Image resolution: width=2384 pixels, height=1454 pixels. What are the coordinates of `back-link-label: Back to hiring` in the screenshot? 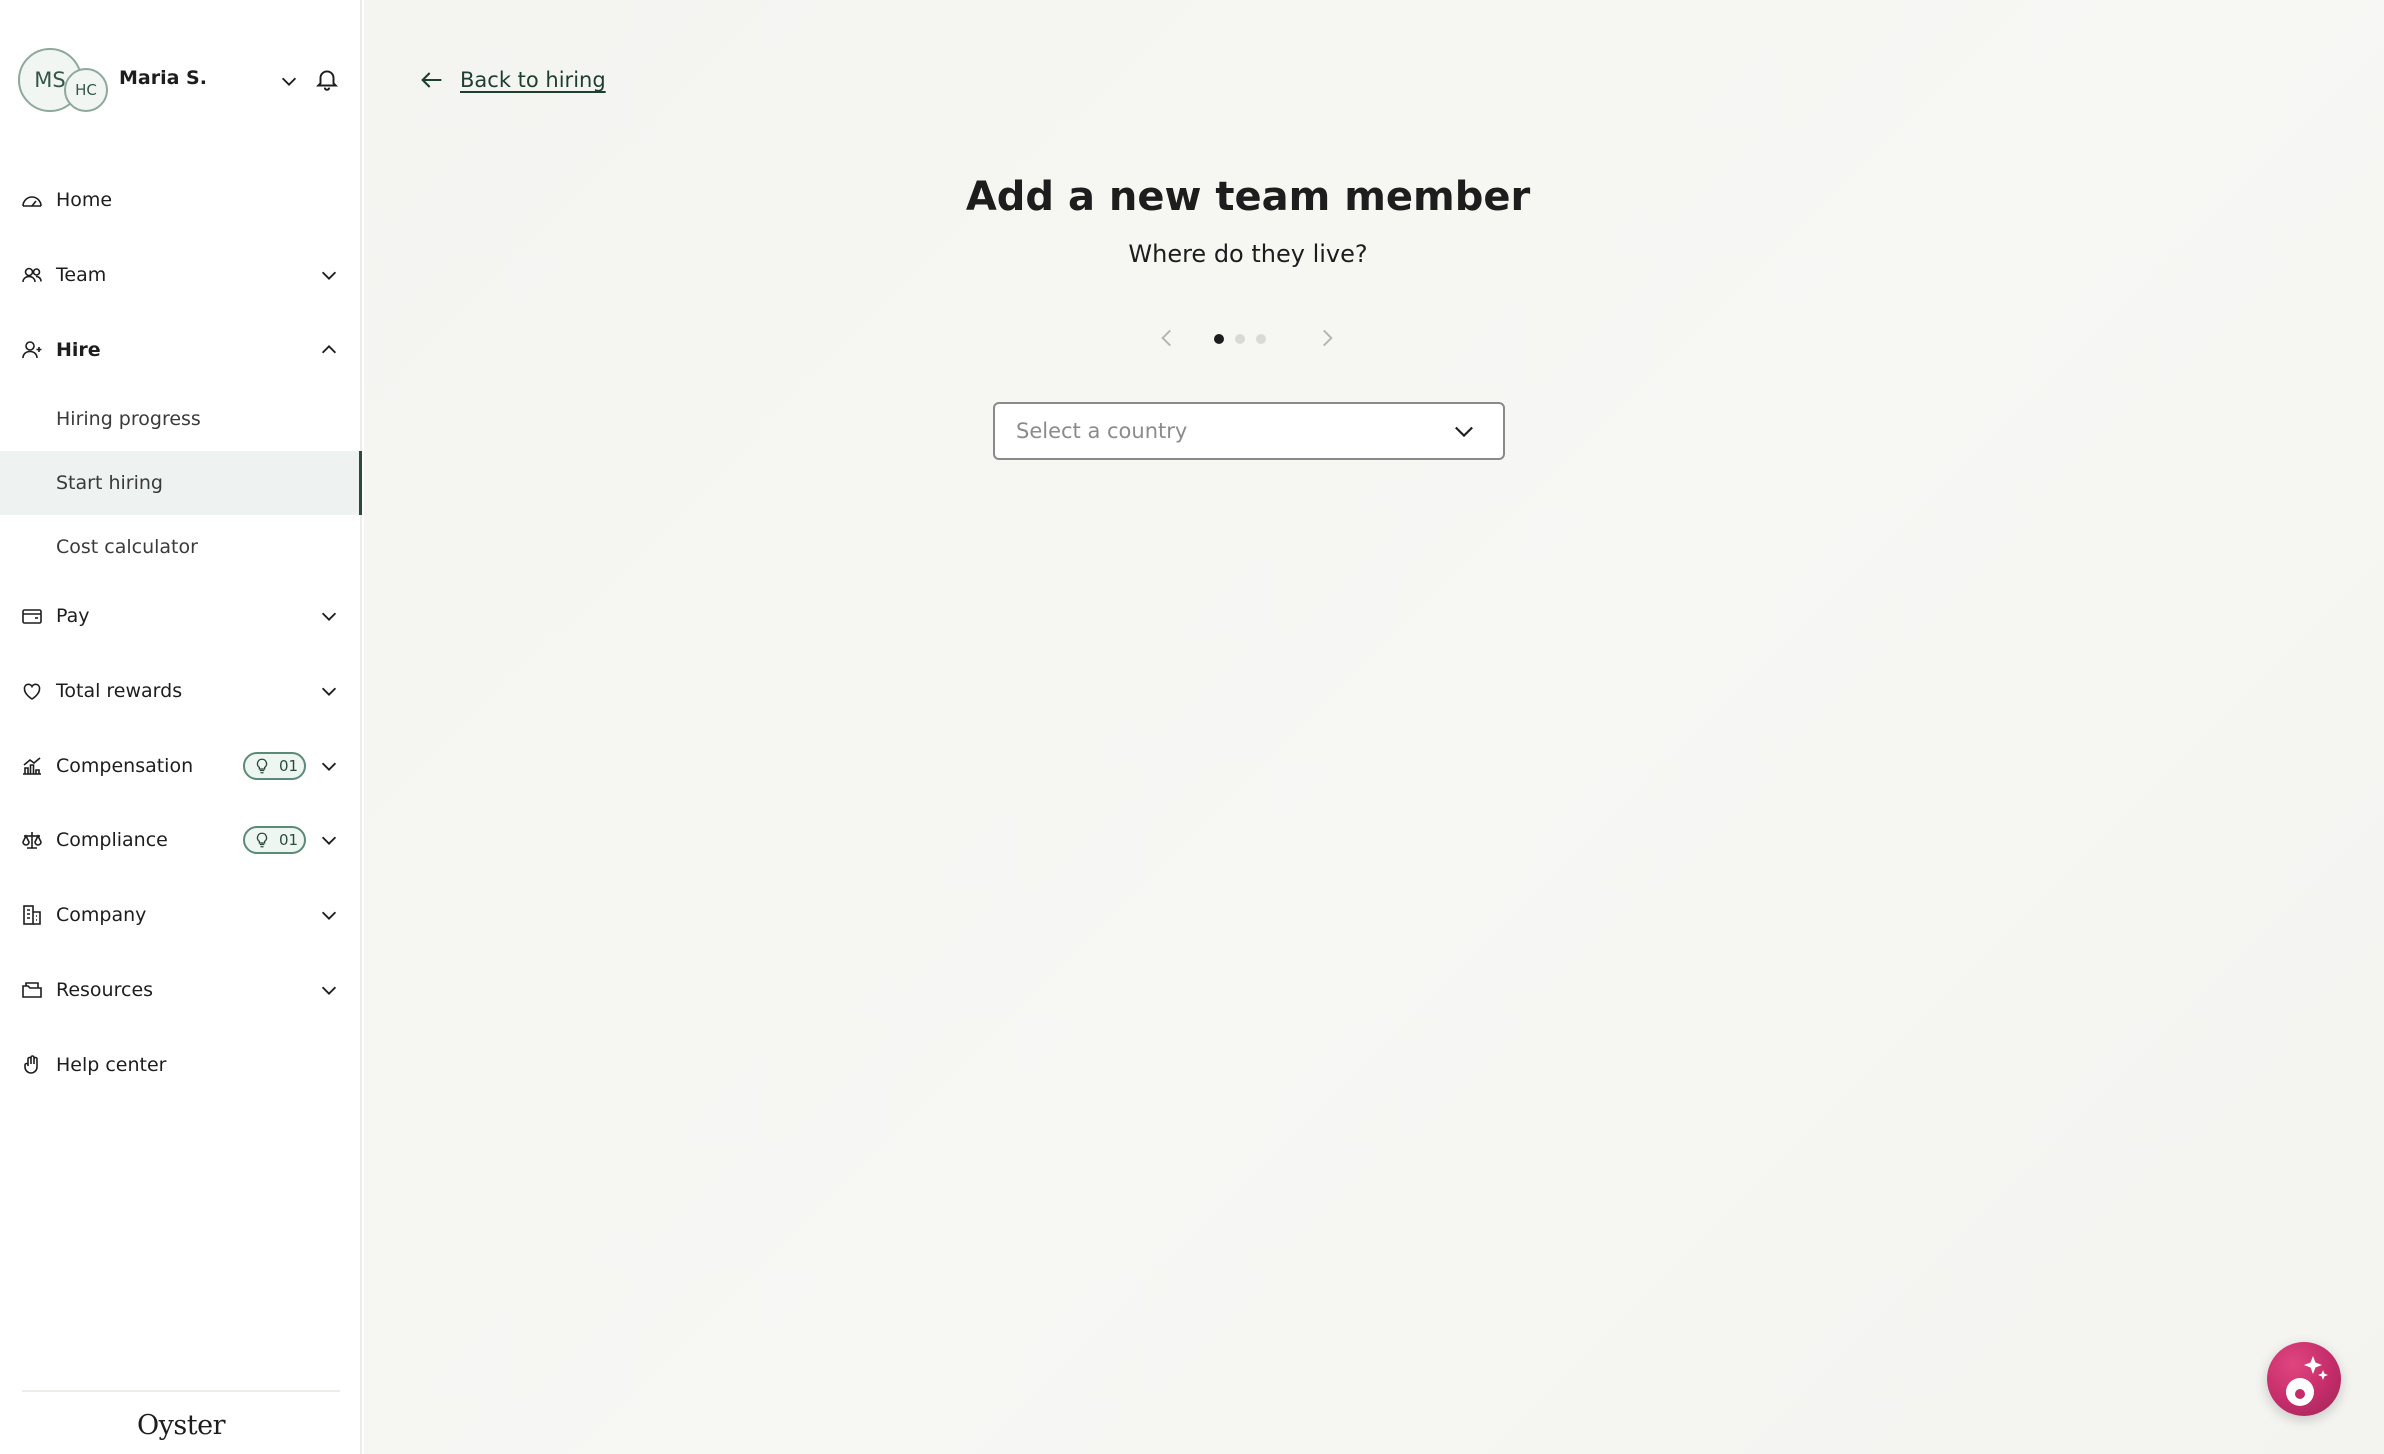 It's located at (533, 80).